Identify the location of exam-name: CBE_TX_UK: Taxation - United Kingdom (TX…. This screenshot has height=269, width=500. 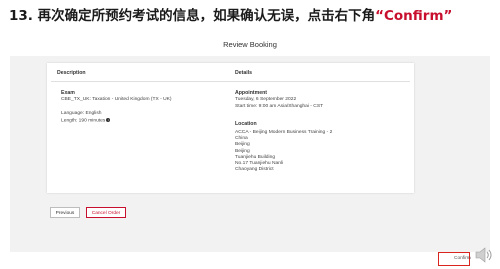
(116, 99).